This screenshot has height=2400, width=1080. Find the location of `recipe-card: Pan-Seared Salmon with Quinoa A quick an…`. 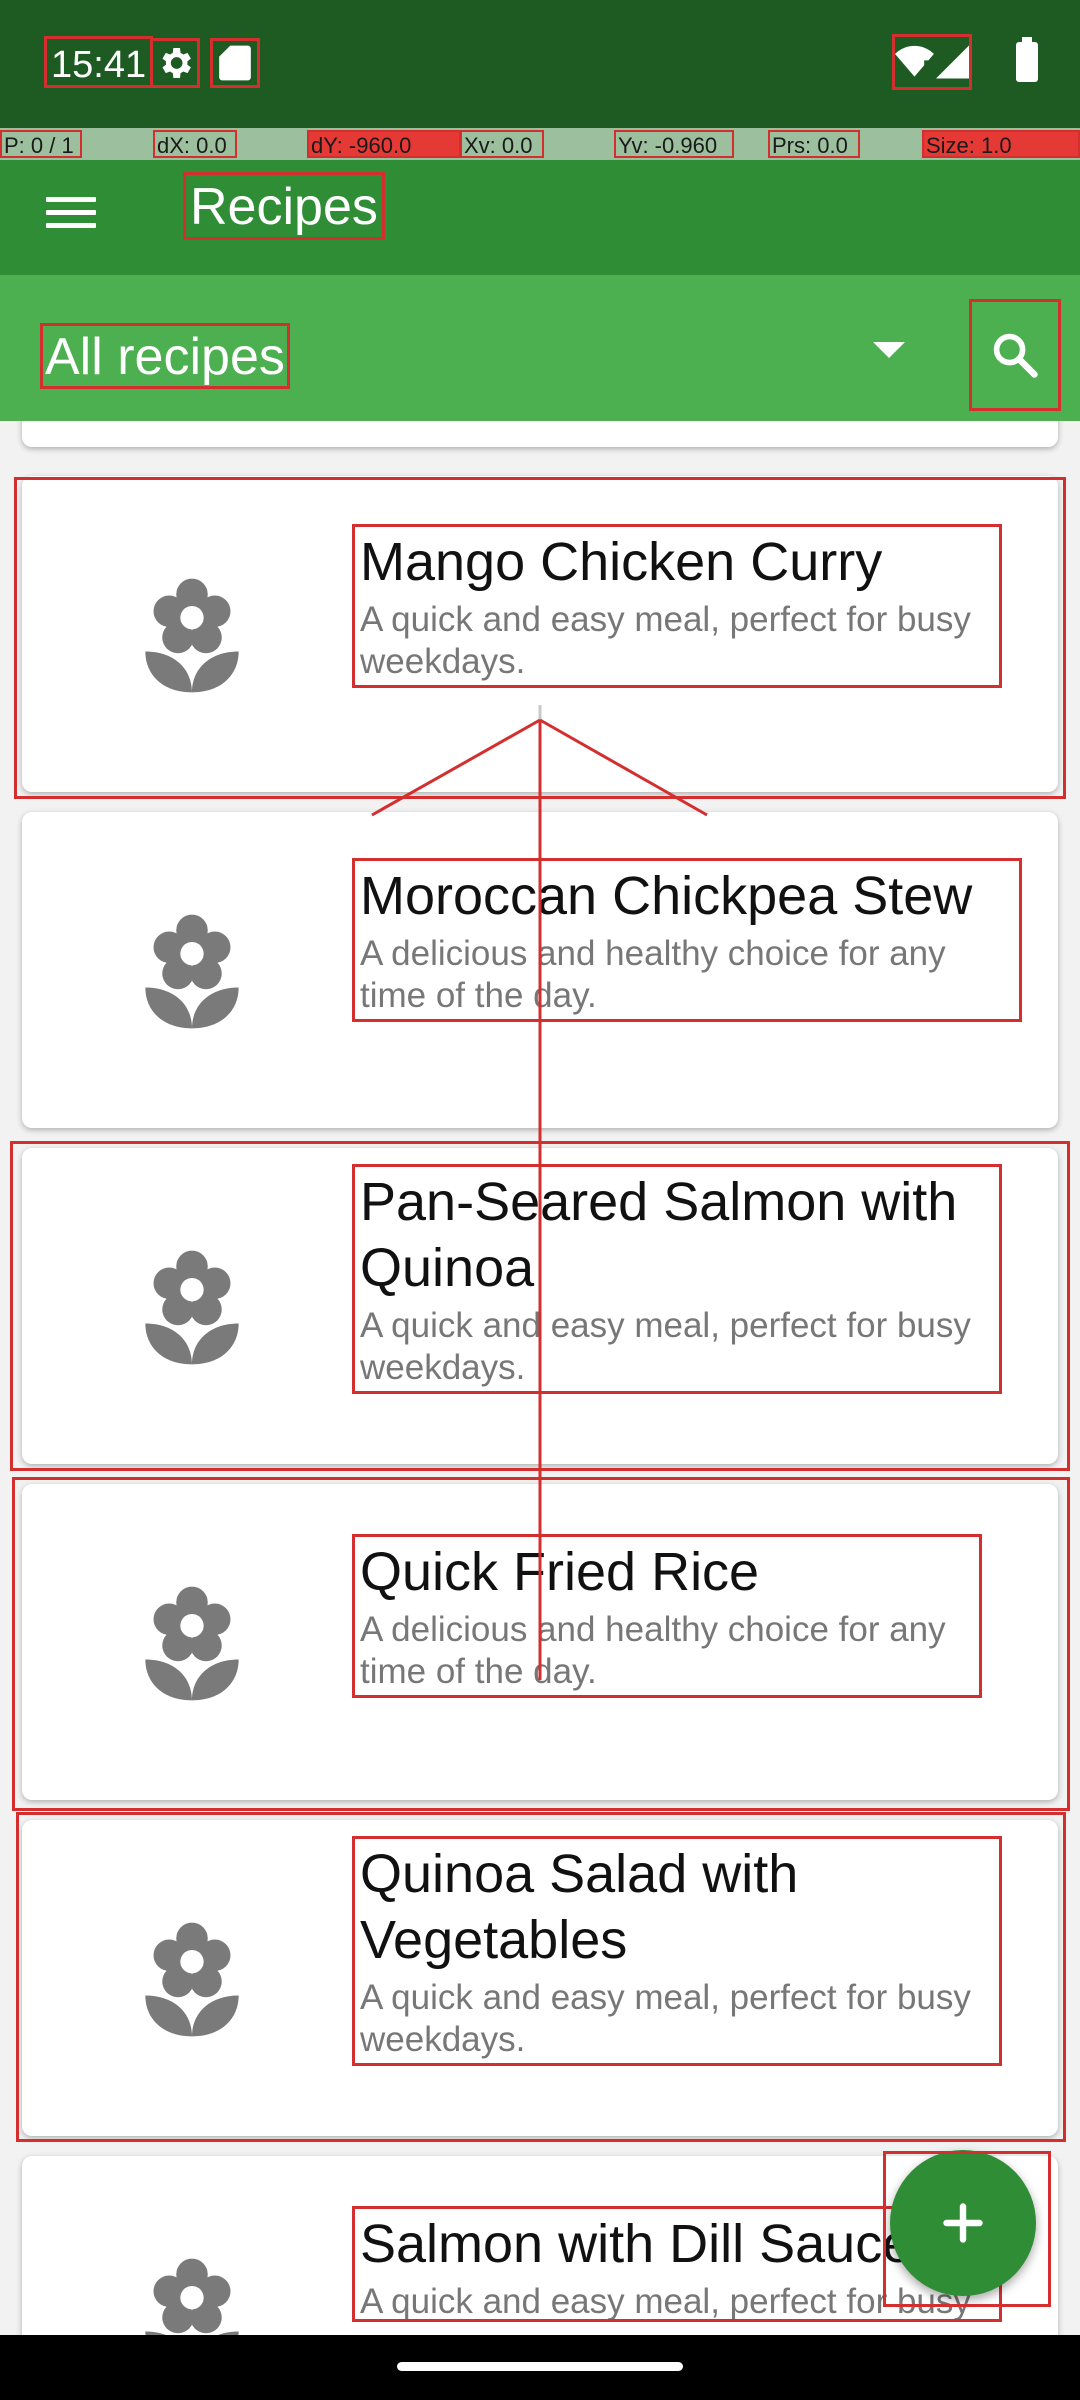

recipe-card: Pan-Seared Salmon with Quinoa A quick an… is located at coordinates (540, 1306).